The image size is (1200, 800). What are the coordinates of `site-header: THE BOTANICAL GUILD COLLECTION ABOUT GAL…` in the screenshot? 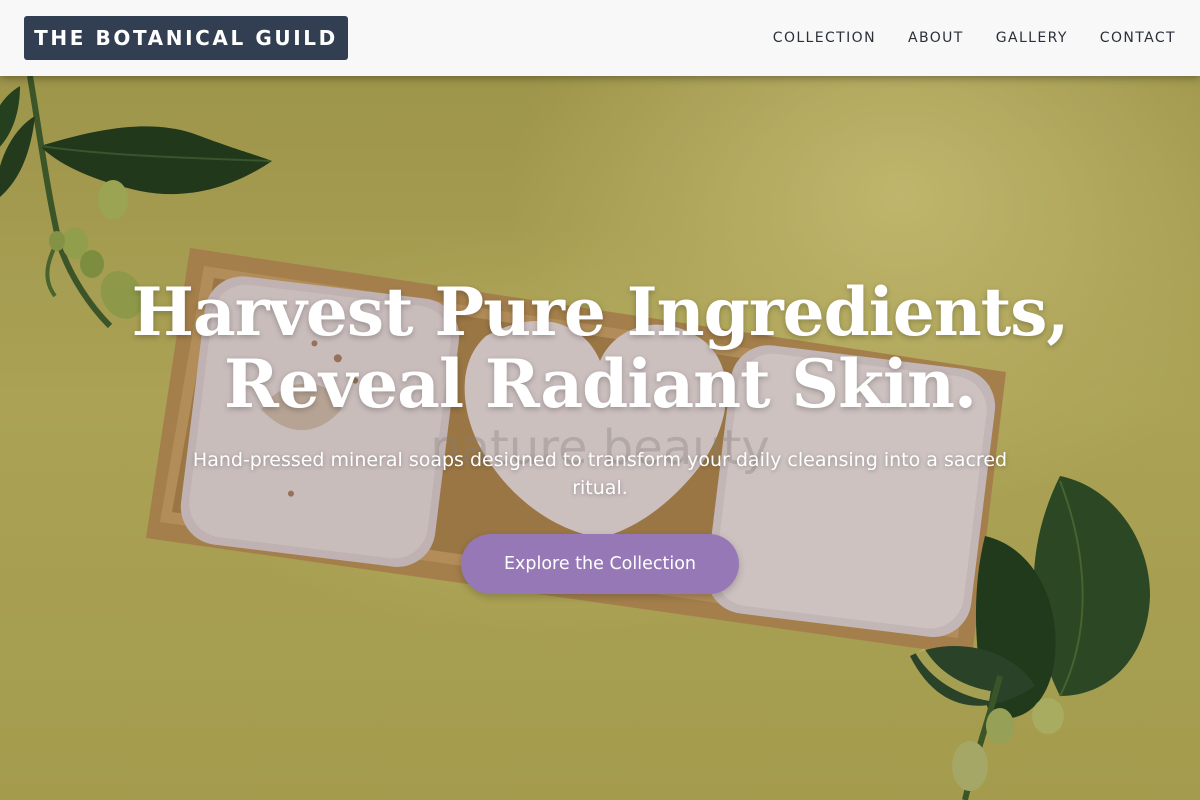 It's located at (600, 38).